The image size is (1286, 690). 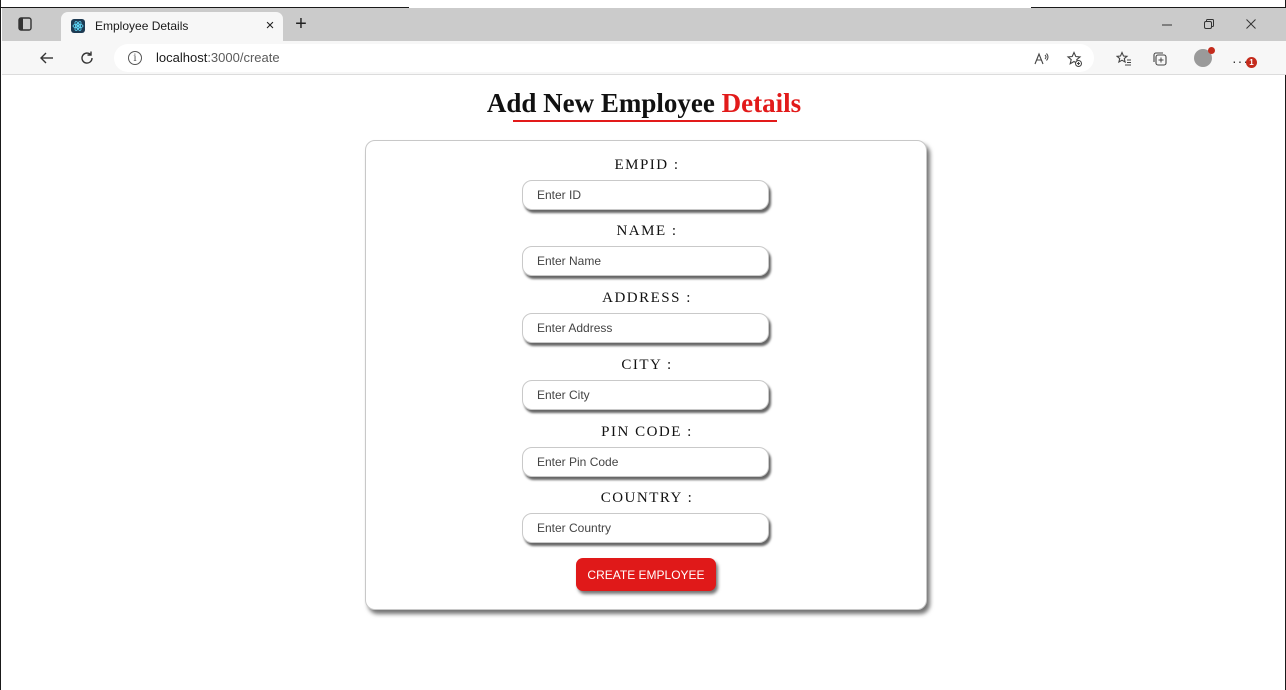 I want to click on refresh-icon, so click(x=87, y=57).